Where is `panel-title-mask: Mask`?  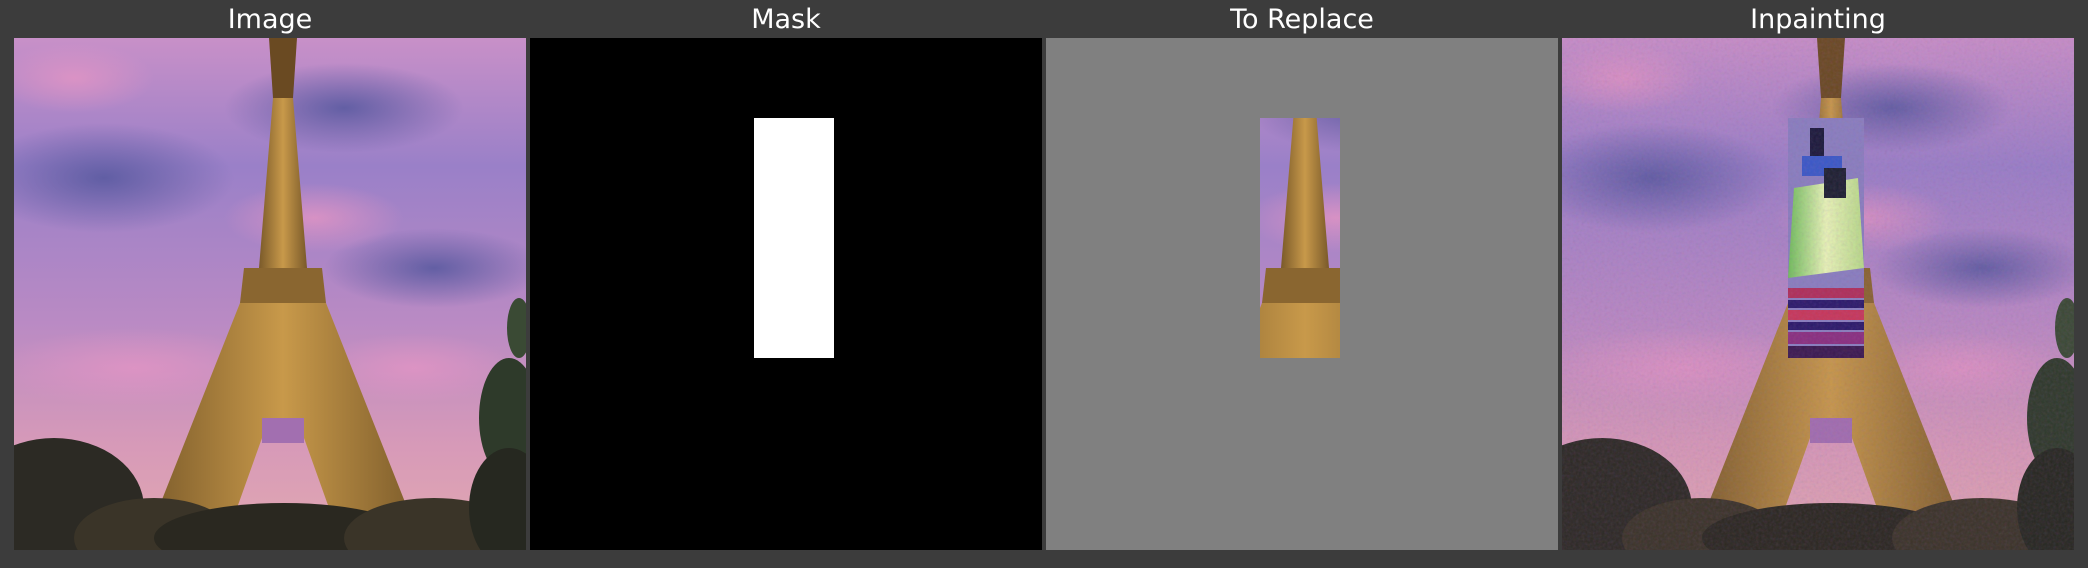
panel-title-mask: Mask is located at coordinates (786, 19).